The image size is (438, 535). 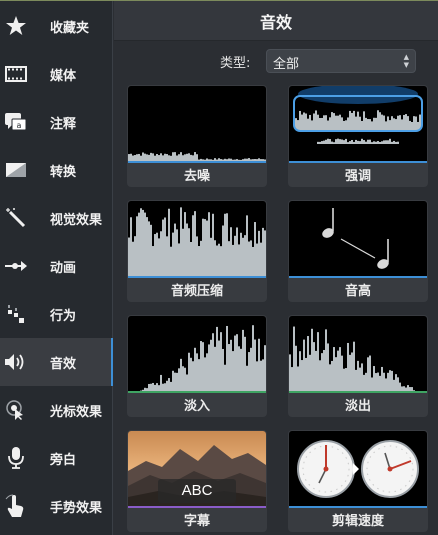 I want to click on microphone-icon, so click(x=16, y=458).